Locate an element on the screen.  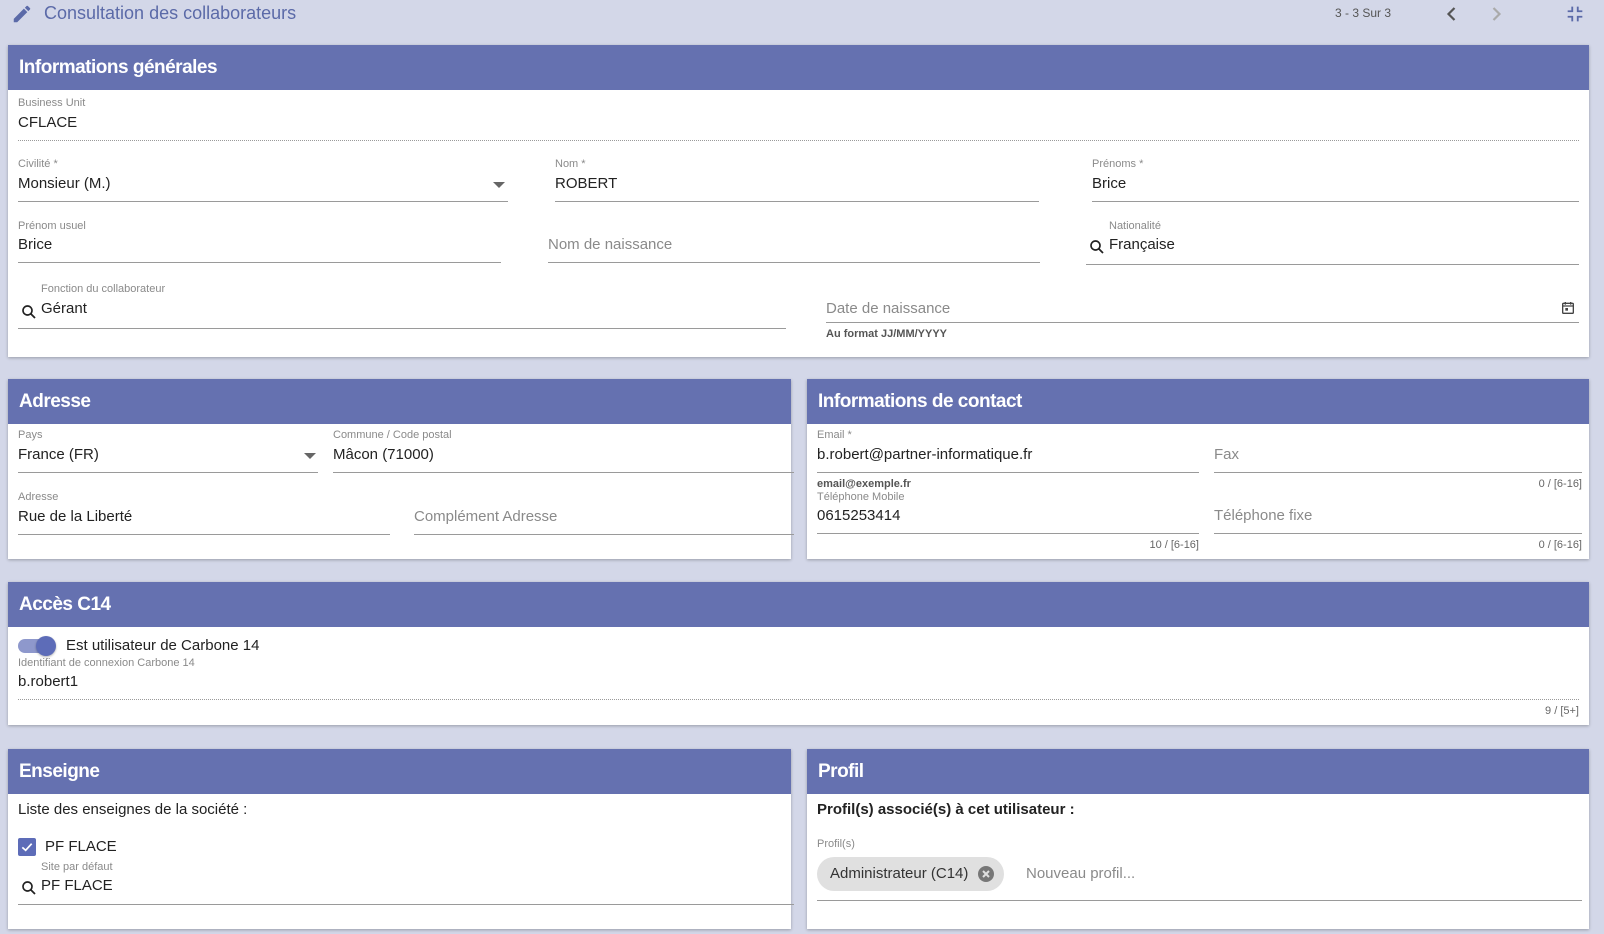
business-unit-label: Business Unit is located at coordinates (52, 103).